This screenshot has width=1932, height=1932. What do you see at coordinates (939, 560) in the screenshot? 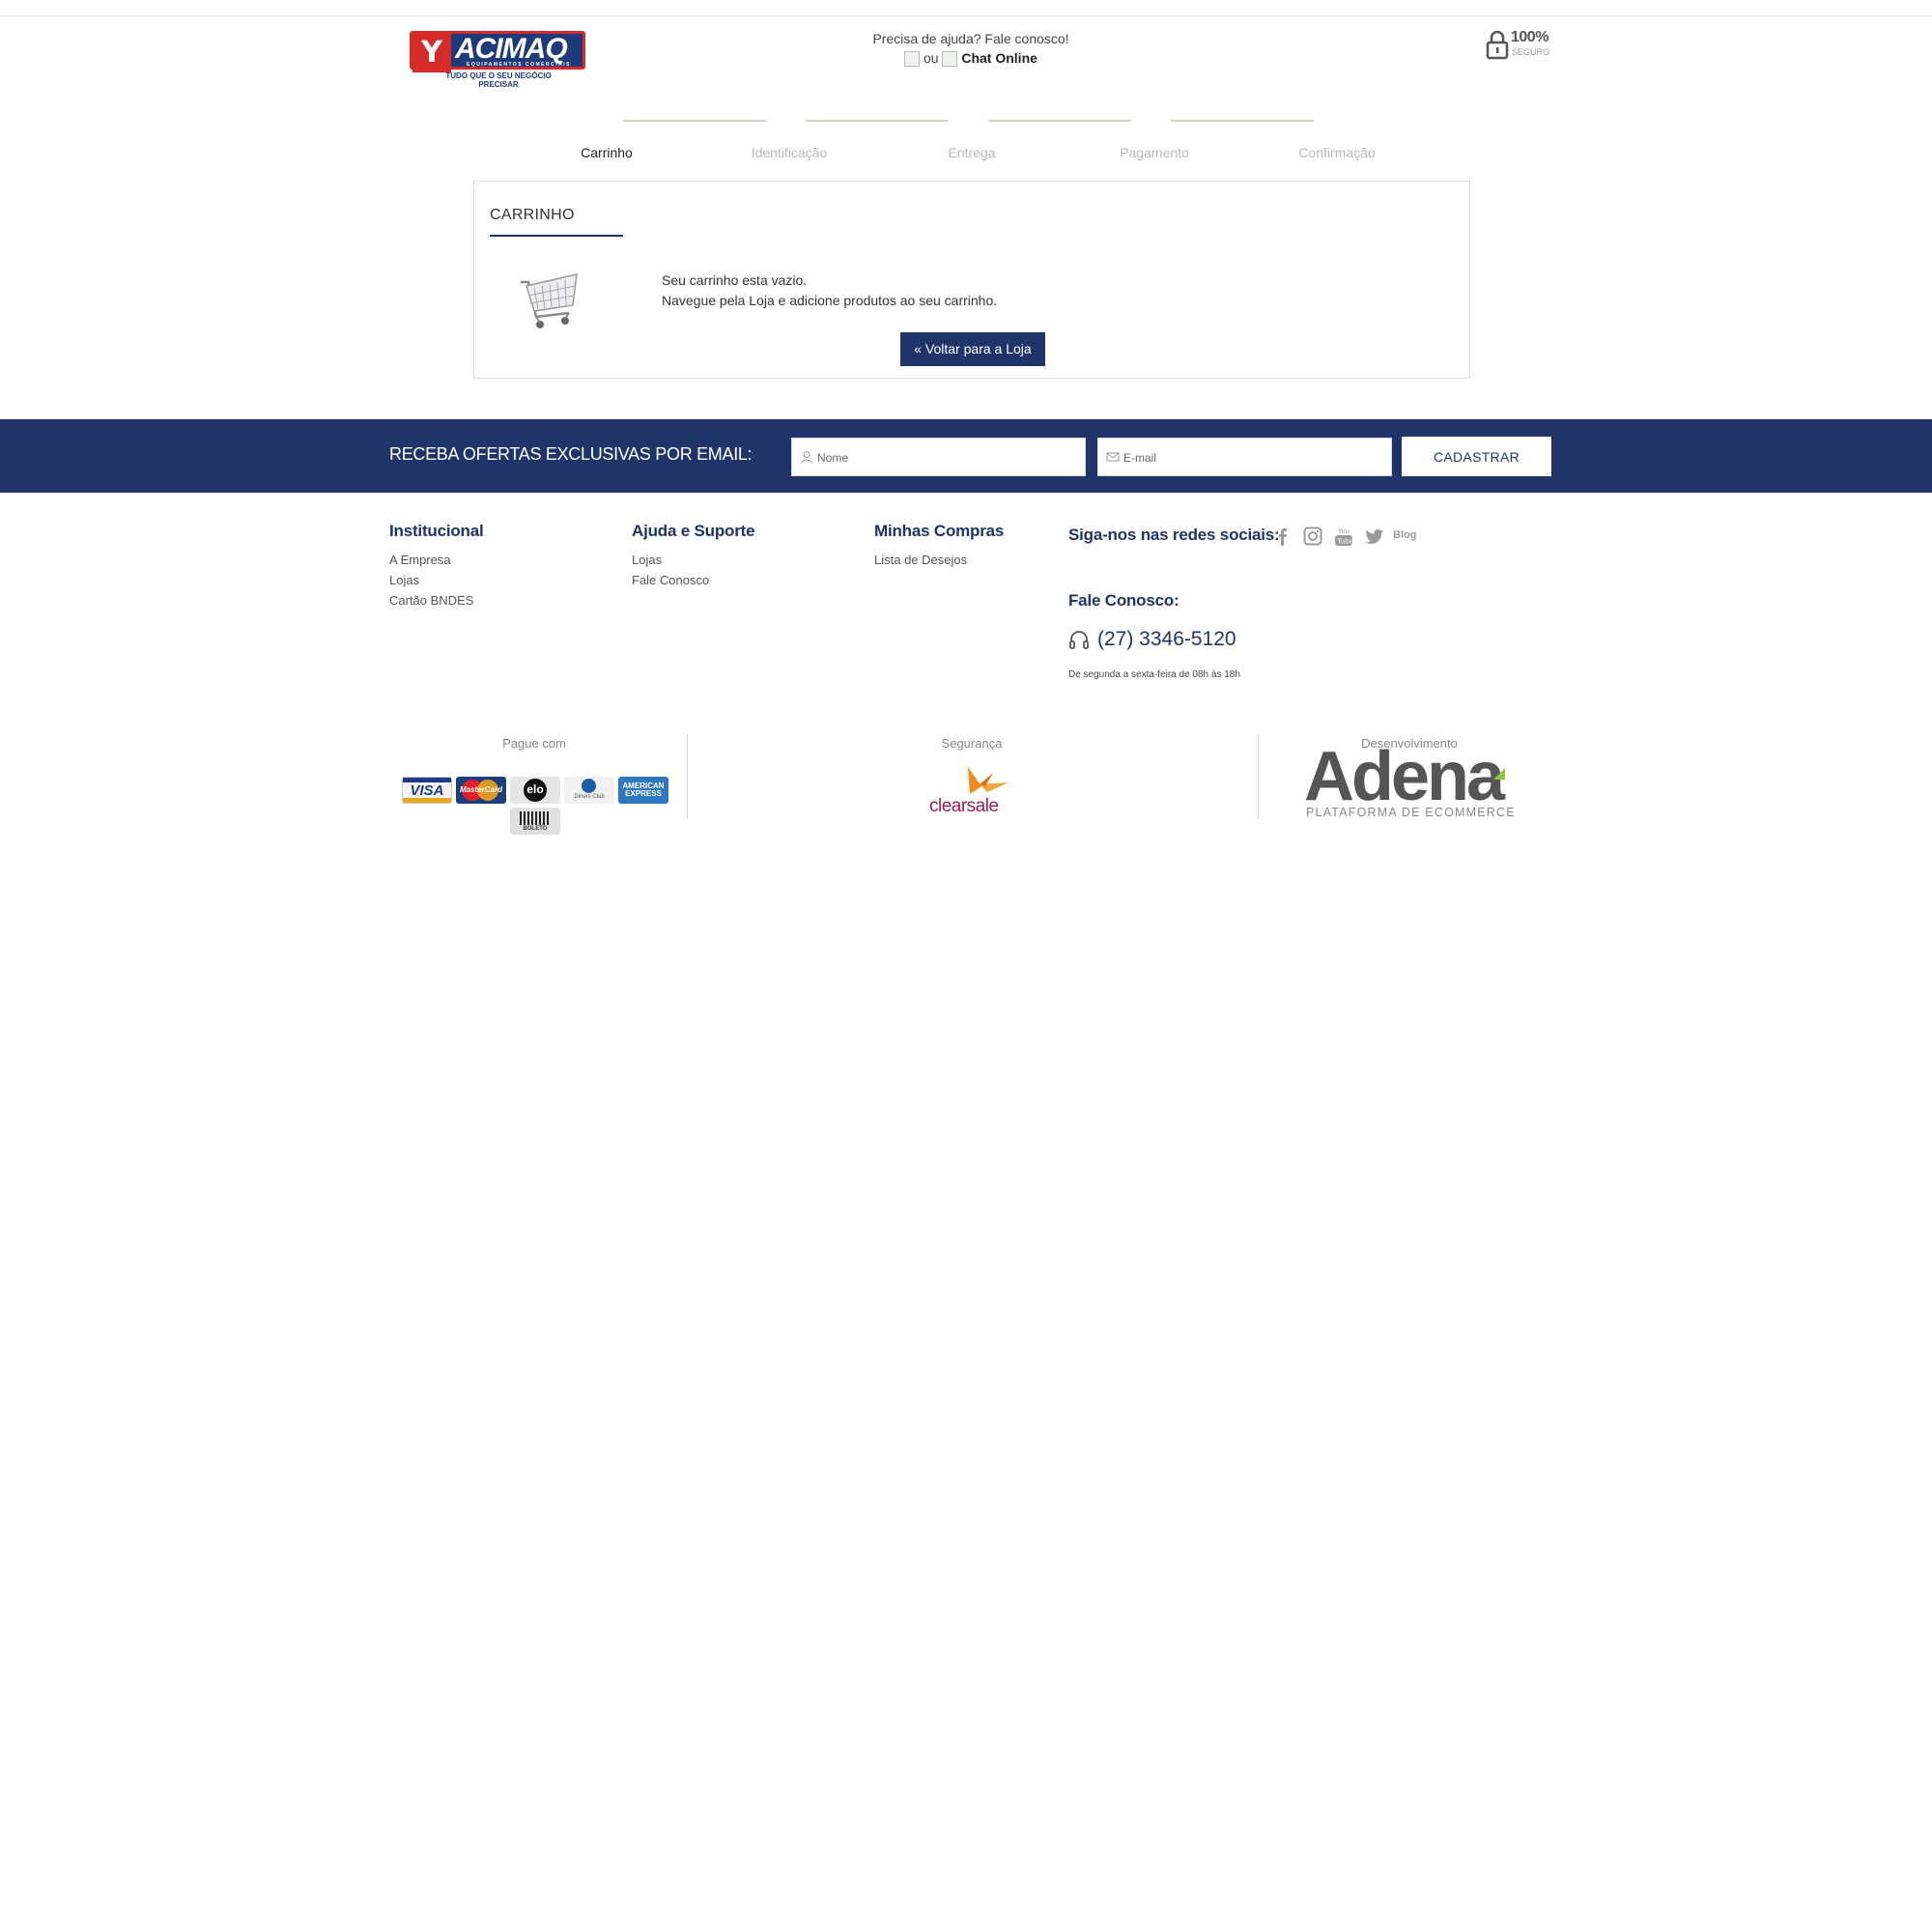
I see `footer-link-lista-desejos: Lista de Desejos` at bounding box center [939, 560].